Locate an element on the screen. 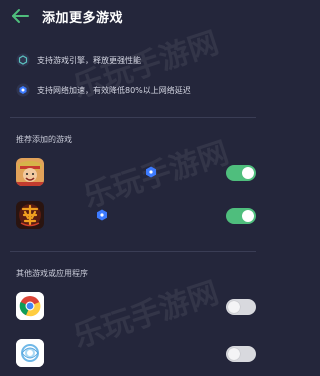 This screenshot has height=376, width=320. section-title-others: 其他游戏或应用程序 is located at coordinates (52, 273).